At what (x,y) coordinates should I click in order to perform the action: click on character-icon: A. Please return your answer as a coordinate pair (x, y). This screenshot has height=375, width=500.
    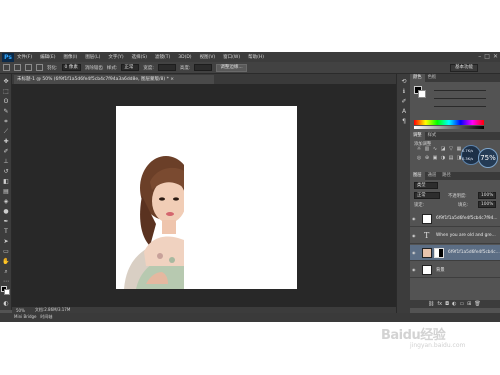
    Looking at the image, I should click on (404, 111).